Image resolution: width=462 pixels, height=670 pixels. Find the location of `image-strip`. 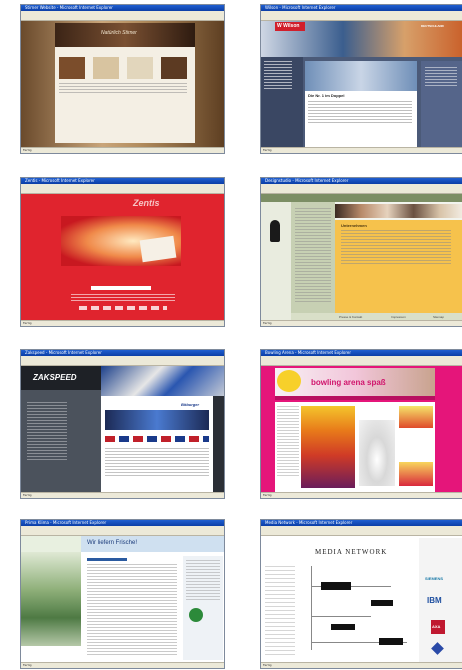

image-strip is located at coordinates (398, 211).